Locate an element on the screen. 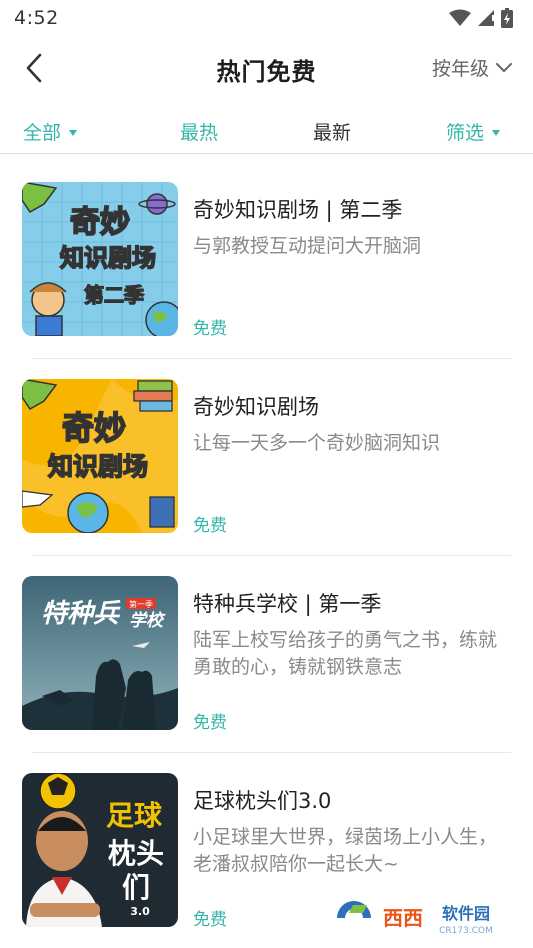 The height and width of the screenshot is (948, 533). filter-all-label: 全部 is located at coordinates (42, 133).